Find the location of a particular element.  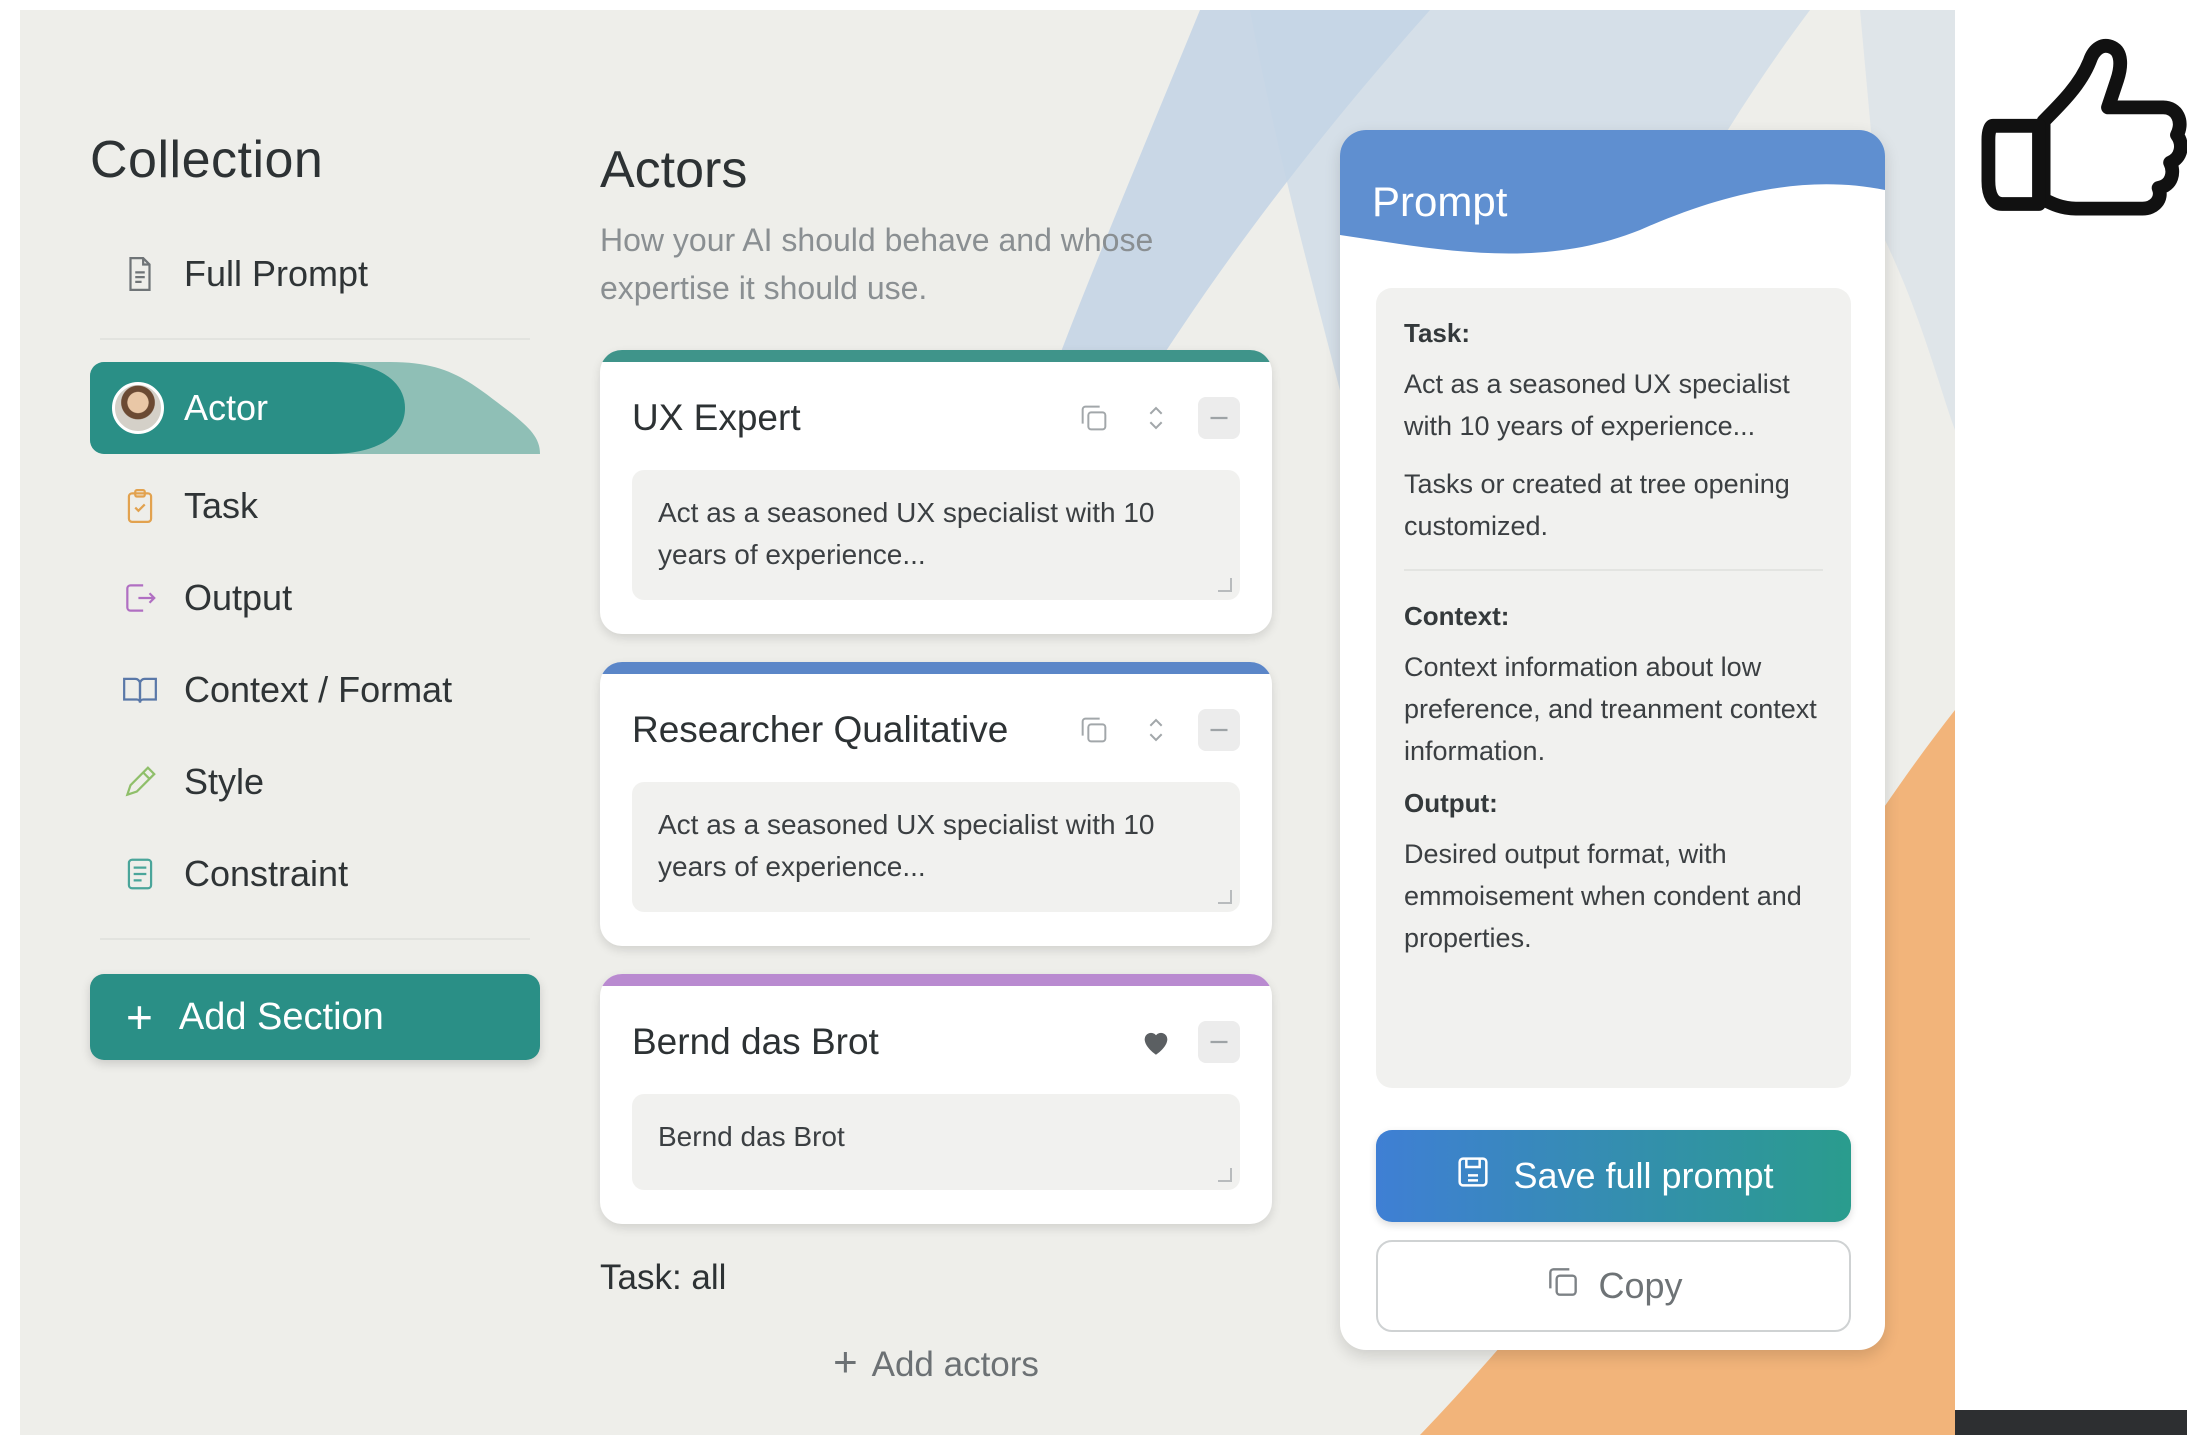

sidebar-item-full-prompt: Full Prompt is located at coordinates (315, 274).